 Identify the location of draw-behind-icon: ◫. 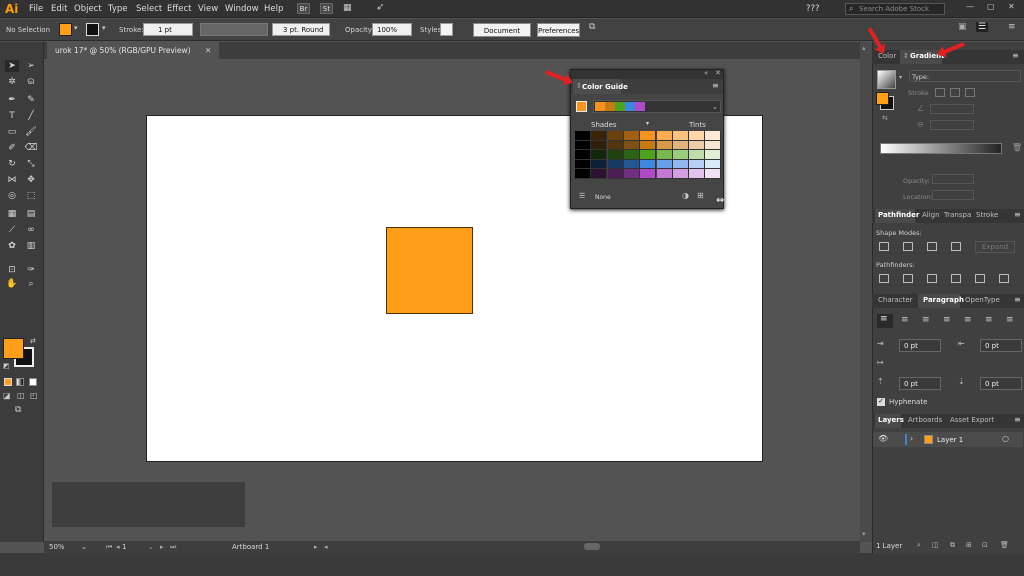
(21, 395).